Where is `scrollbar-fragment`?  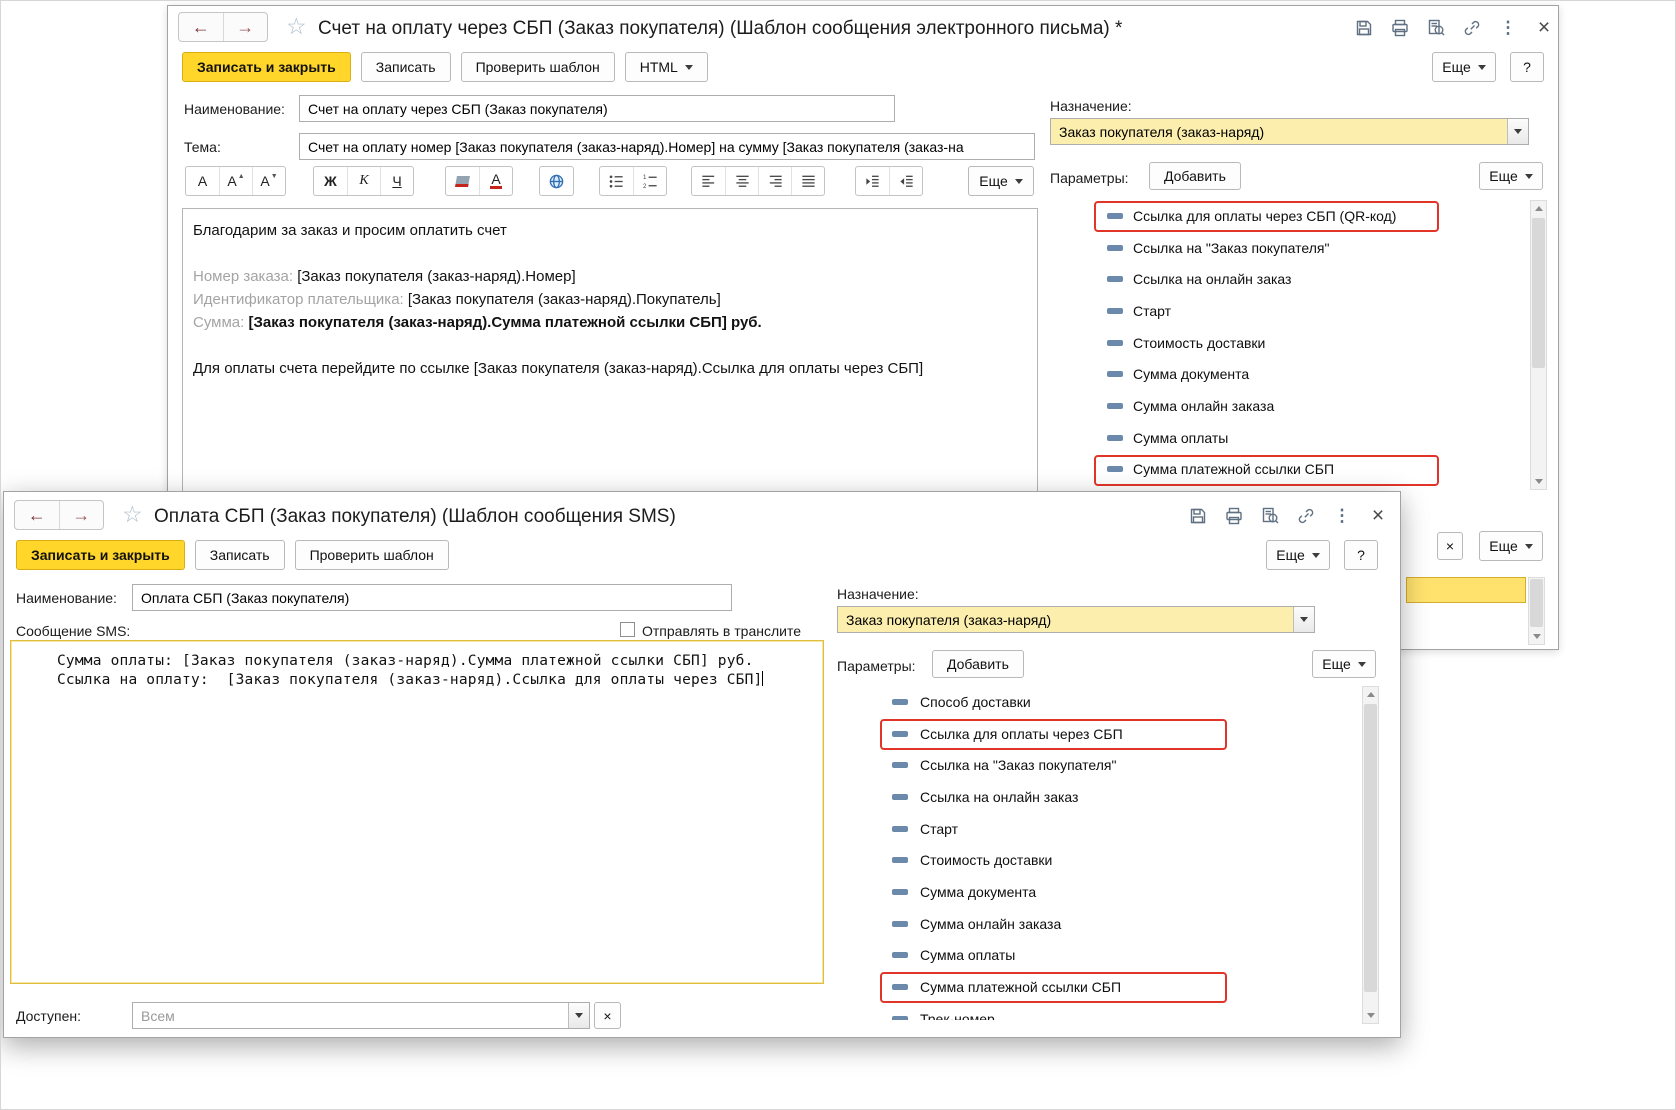
scrollbar-fragment is located at coordinates (1536, 611).